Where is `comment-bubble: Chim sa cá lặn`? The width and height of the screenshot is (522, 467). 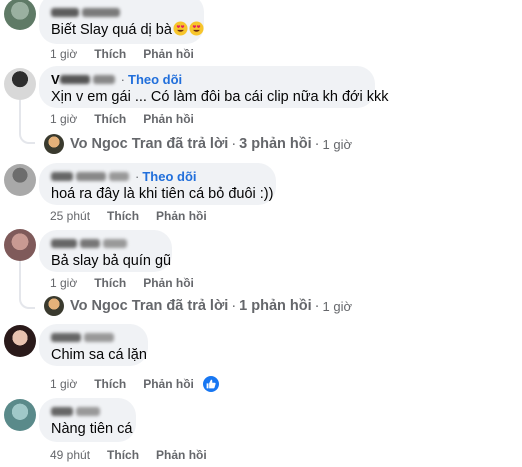
comment-bubble: Chim sa cá lặn is located at coordinates (93, 345).